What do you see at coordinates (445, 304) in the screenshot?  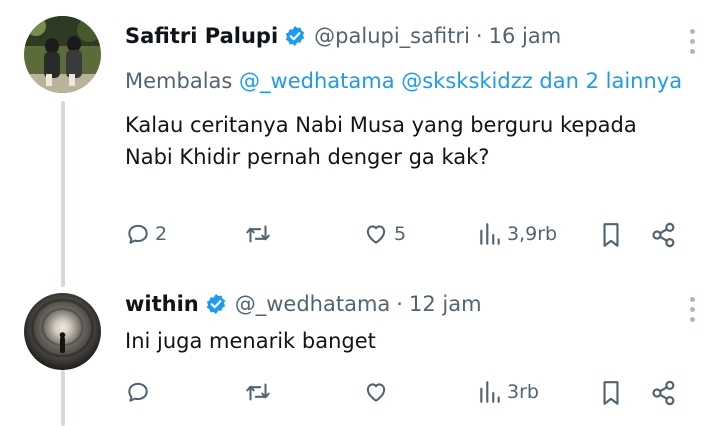 I see `timestamp: 12 jam` at bounding box center [445, 304].